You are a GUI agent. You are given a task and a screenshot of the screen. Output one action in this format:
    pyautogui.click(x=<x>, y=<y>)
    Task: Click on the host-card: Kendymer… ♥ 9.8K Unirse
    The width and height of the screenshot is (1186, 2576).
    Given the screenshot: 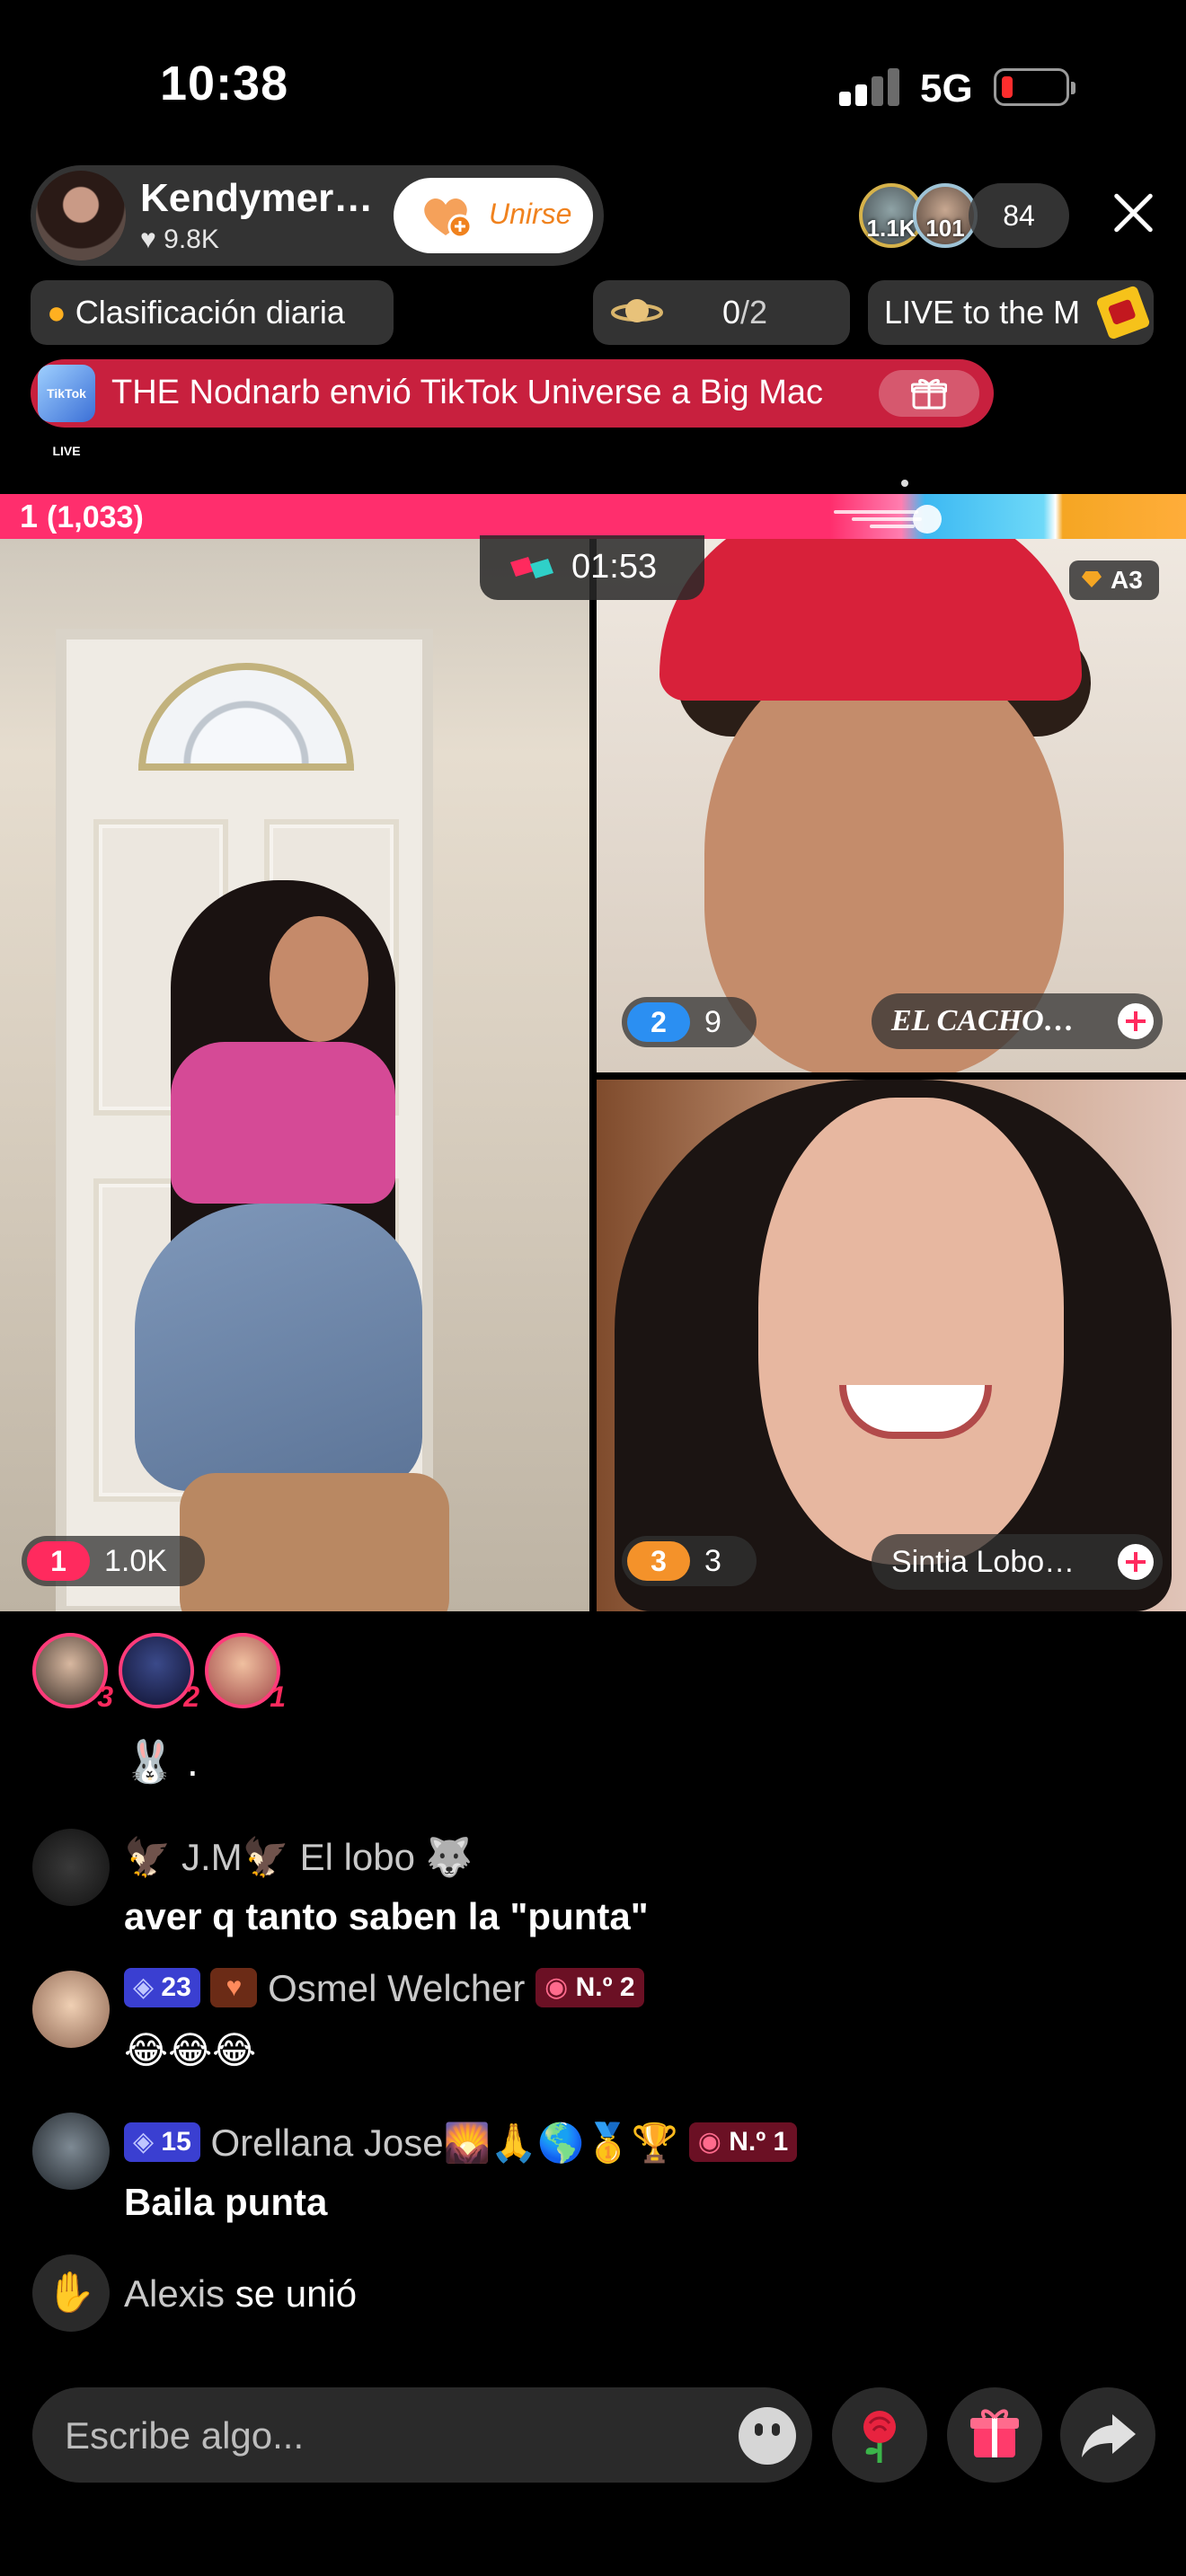 What is the action you would take?
    pyautogui.click(x=317, y=215)
    